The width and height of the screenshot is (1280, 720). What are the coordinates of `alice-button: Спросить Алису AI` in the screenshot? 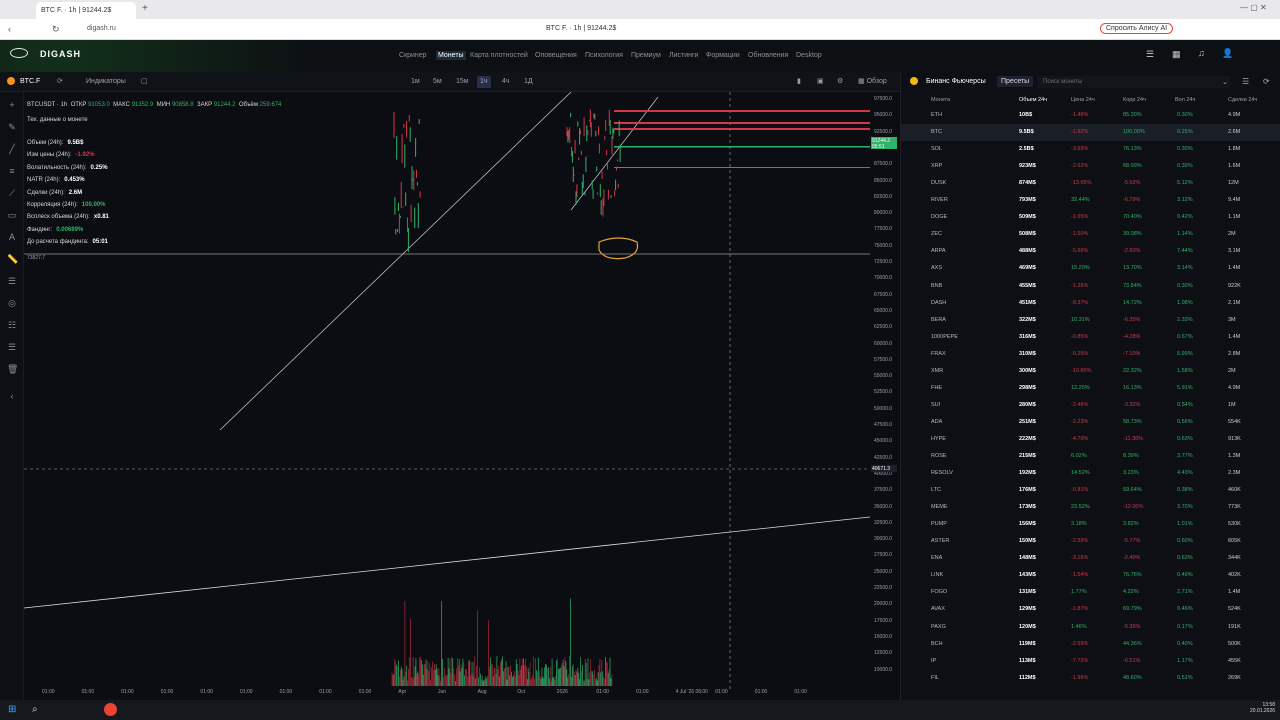 It's located at (1137, 28).